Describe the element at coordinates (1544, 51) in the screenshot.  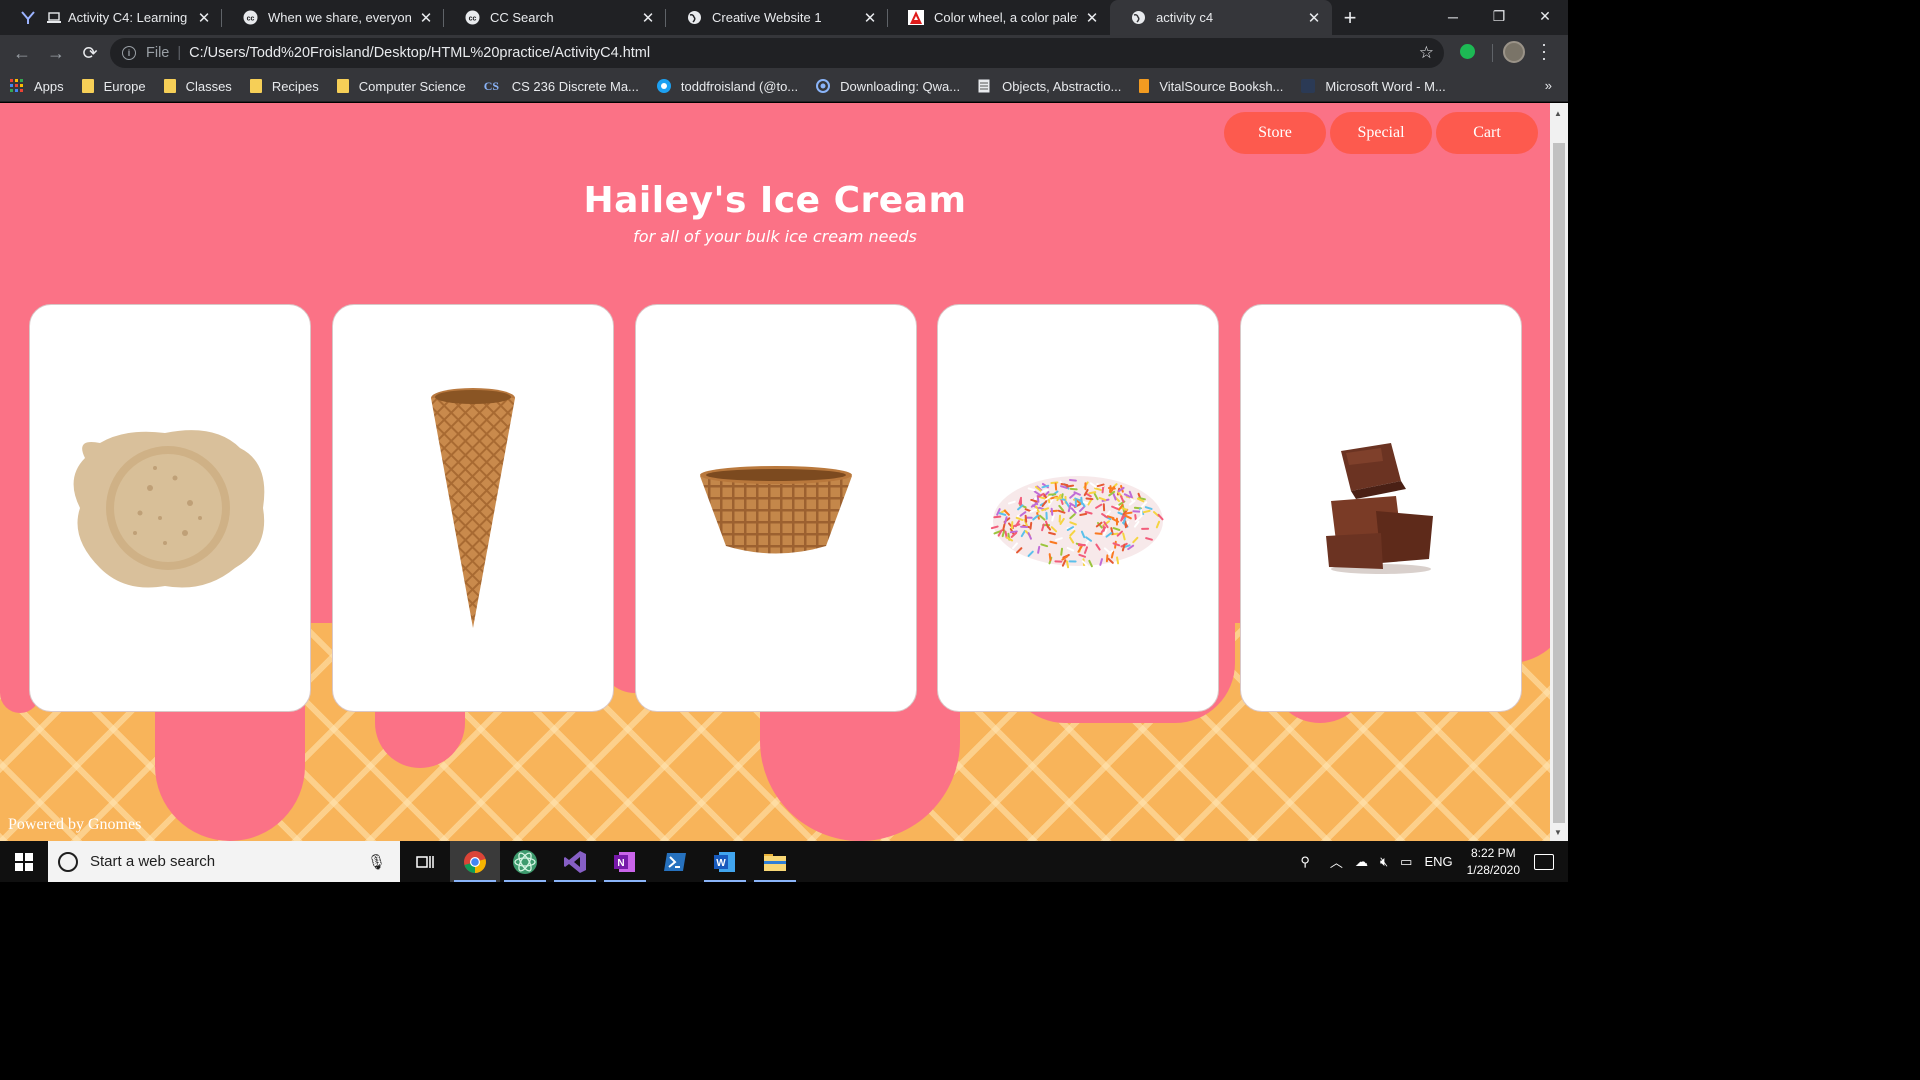
I see `menu-kebab-icon: · · ·` at that location.